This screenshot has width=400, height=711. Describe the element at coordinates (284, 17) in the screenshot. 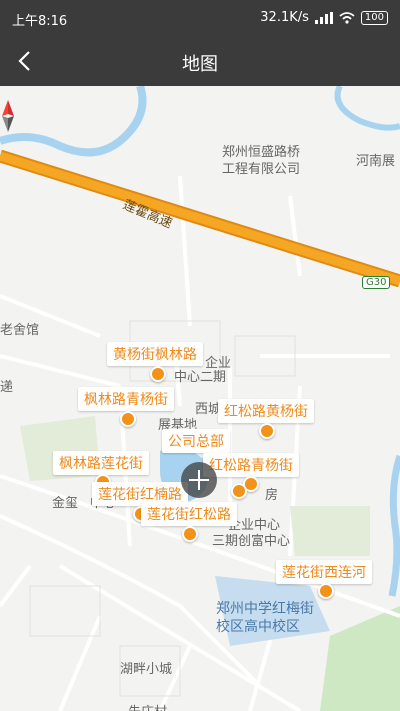

I see `network-speed: 32.1K/s` at that location.